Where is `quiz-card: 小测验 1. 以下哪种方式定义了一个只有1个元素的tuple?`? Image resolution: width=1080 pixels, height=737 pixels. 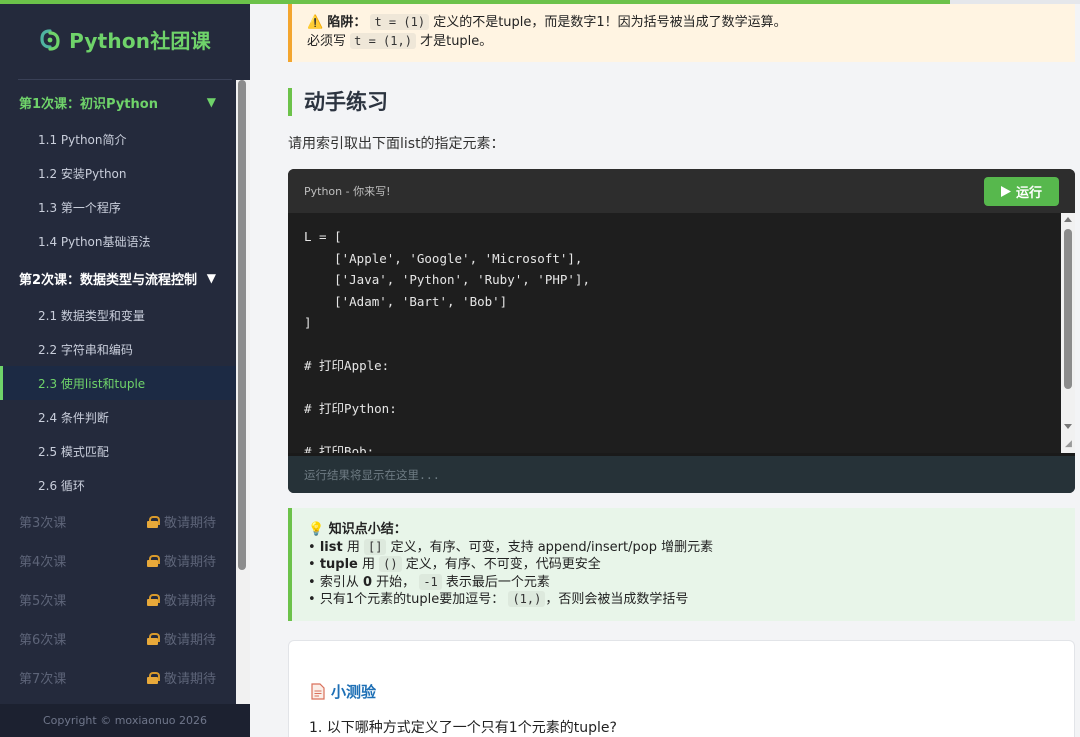
quiz-card: 小测验 1. 以下哪种方式定义了一个只有1个元素的tuple? is located at coordinates (681, 688).